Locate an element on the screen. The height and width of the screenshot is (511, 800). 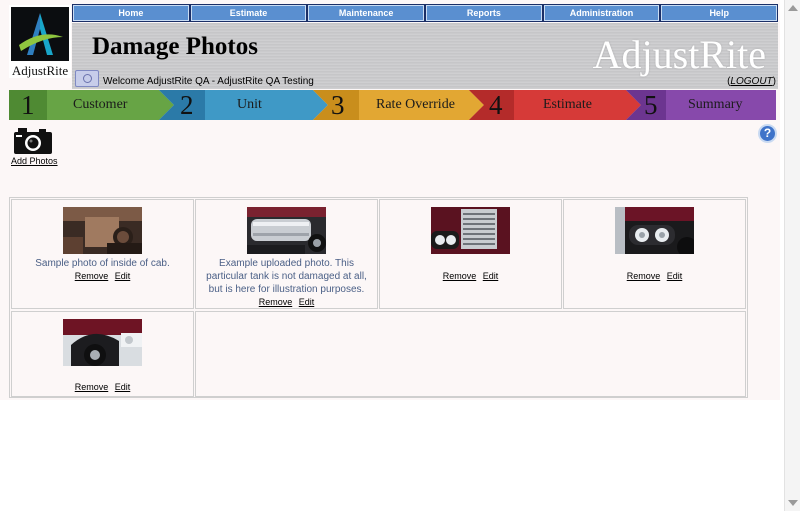
scroll-down-arrow-icon is located at coordinates (793, 503).